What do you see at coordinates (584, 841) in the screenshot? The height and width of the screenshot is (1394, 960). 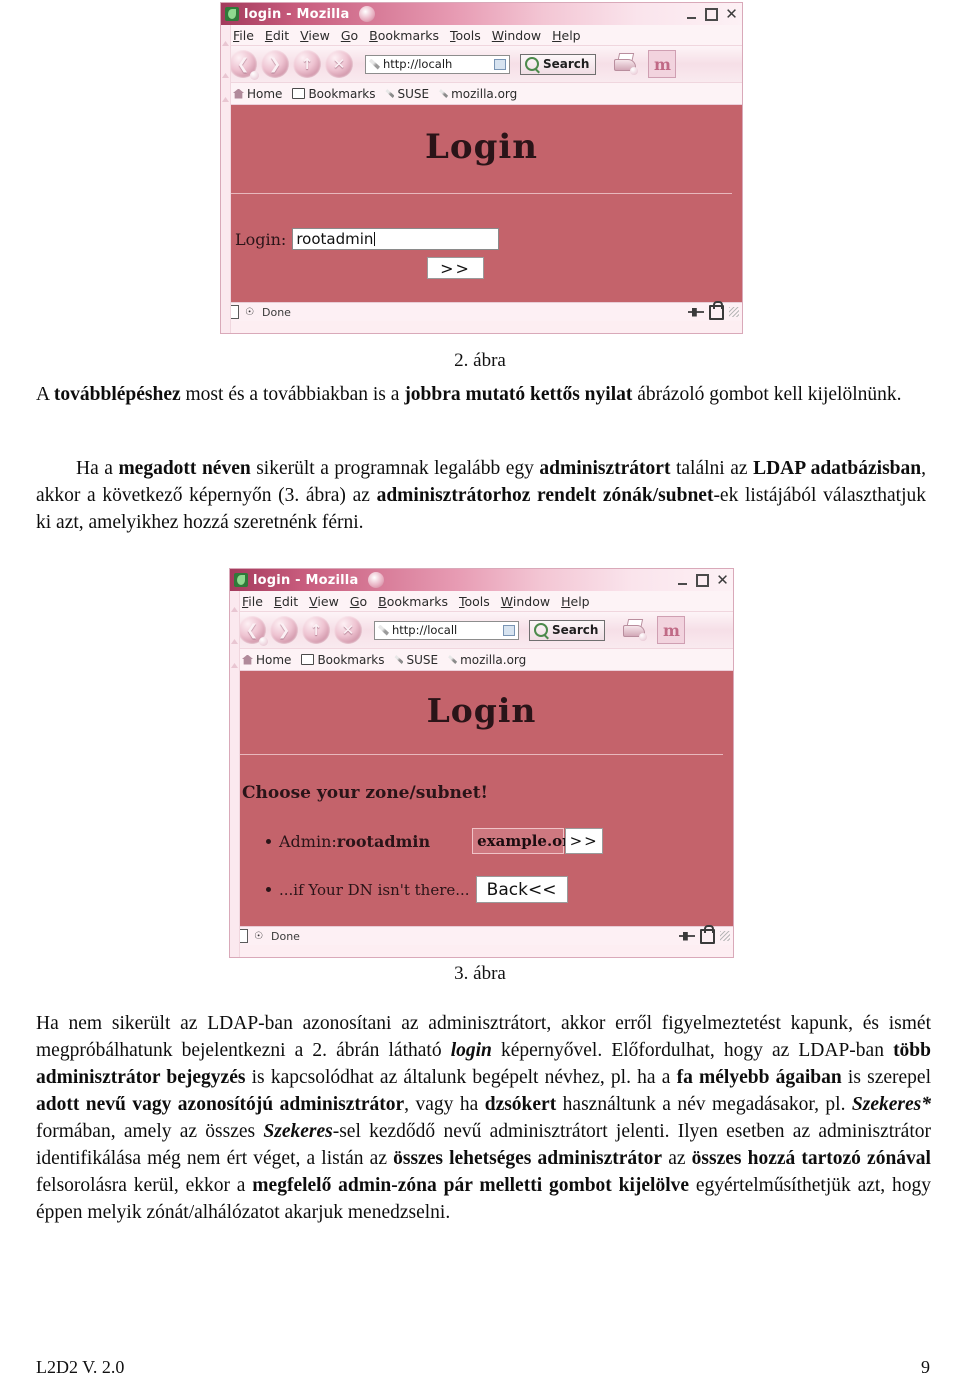 I see `zone-submit-button: >>` at bounding box center [584, 841].